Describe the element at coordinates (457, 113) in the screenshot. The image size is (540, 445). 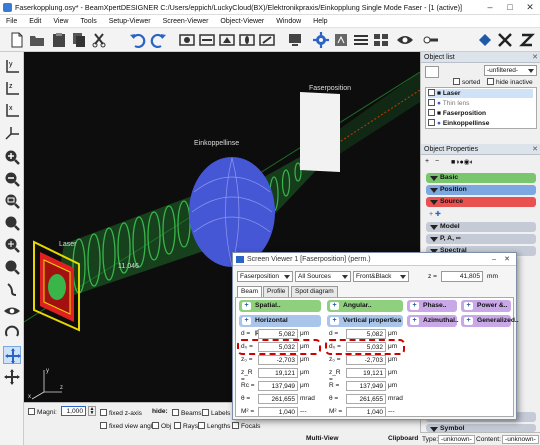
I see `object-list-item-faserposition: ■ Faserposition` at that location.